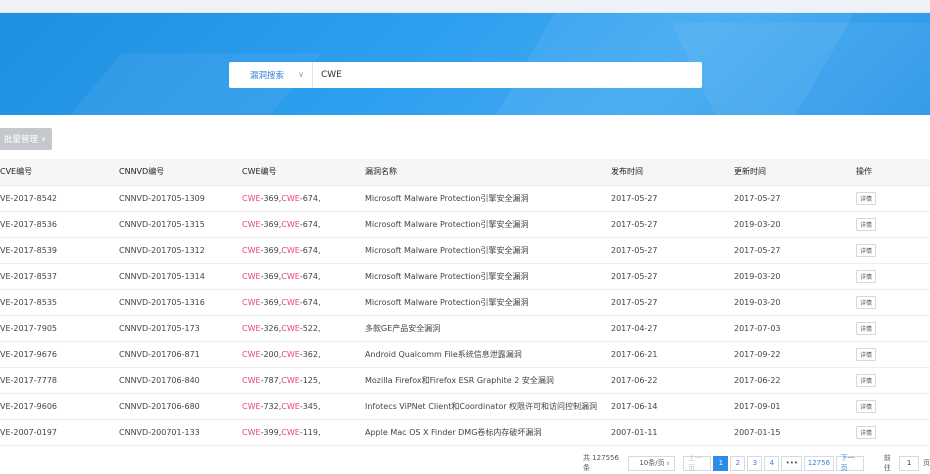 Image resolution: width=930 pixels, height=474 pixels. I want to click on table-header-row: CVE编号 CNNVD编号 CWE编号 漏洞名称 发布时间 更新时间 操作, so click(465, 172).